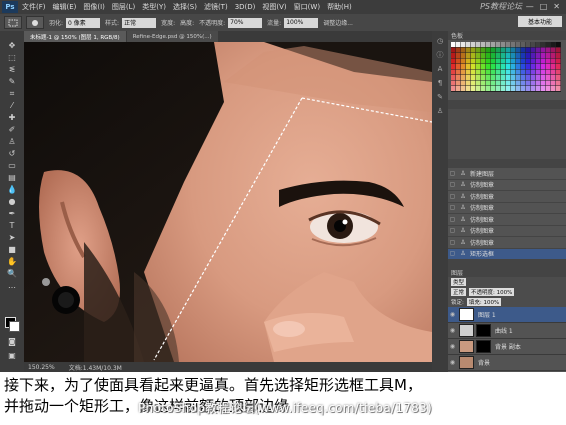  What do you see at coordinates (12, 225) in the screenshot?
I see `type-tool-icon: T` at bounding box center [12, 225].